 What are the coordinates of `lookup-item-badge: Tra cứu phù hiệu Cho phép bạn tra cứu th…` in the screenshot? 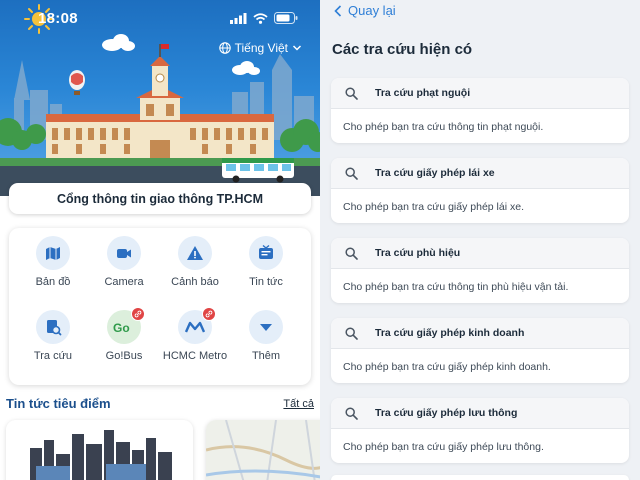 It's located at (480, 270).